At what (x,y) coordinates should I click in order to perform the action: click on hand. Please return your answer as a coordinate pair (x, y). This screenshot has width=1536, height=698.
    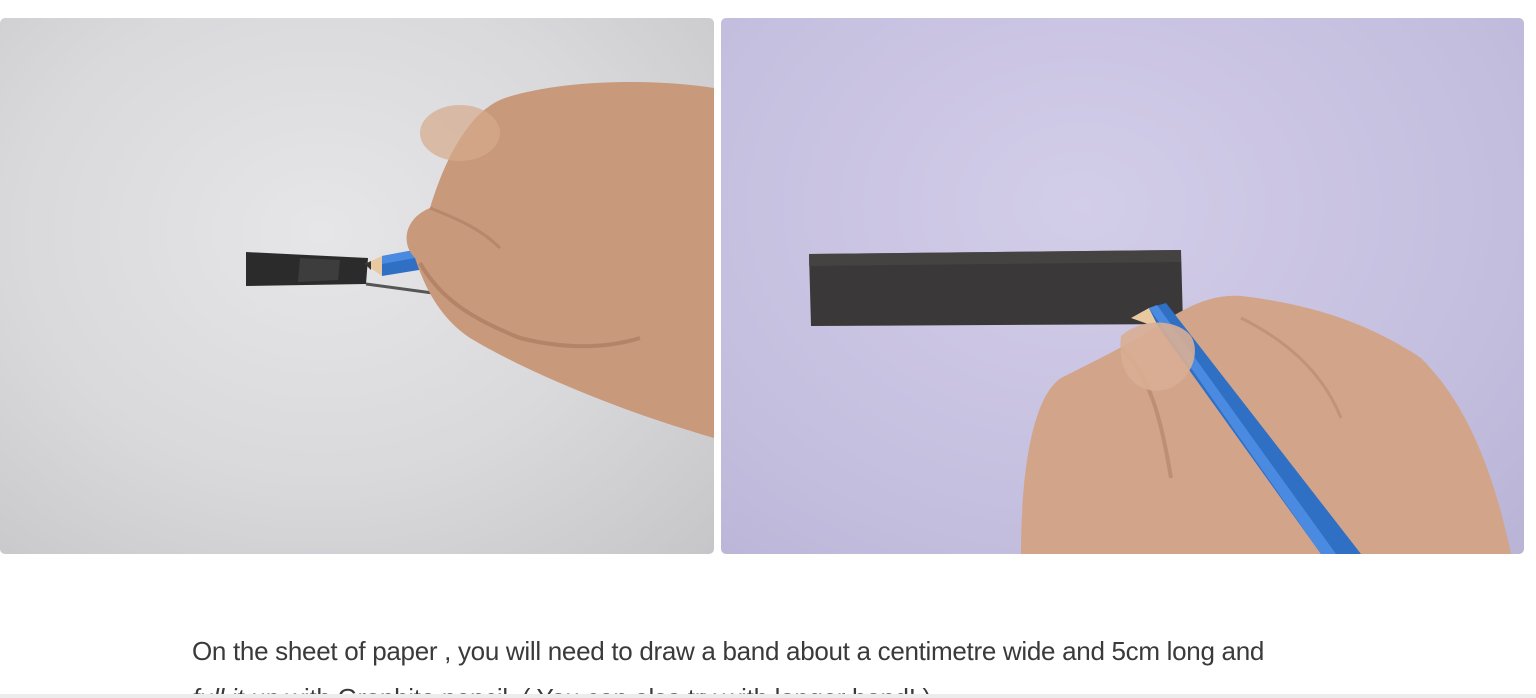
    Looking at the image, I should click on (1266, 424).